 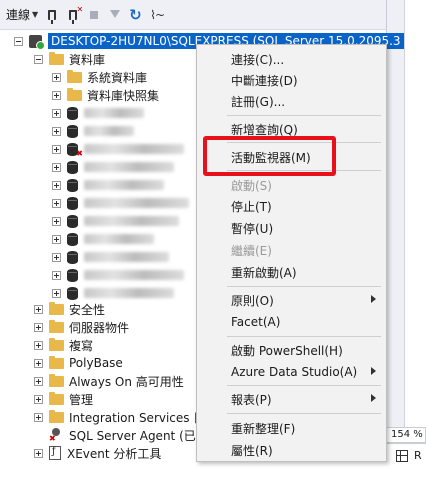 I want to click on menu-item-restart: 重新啟動(A), so click(x=291, y=272).